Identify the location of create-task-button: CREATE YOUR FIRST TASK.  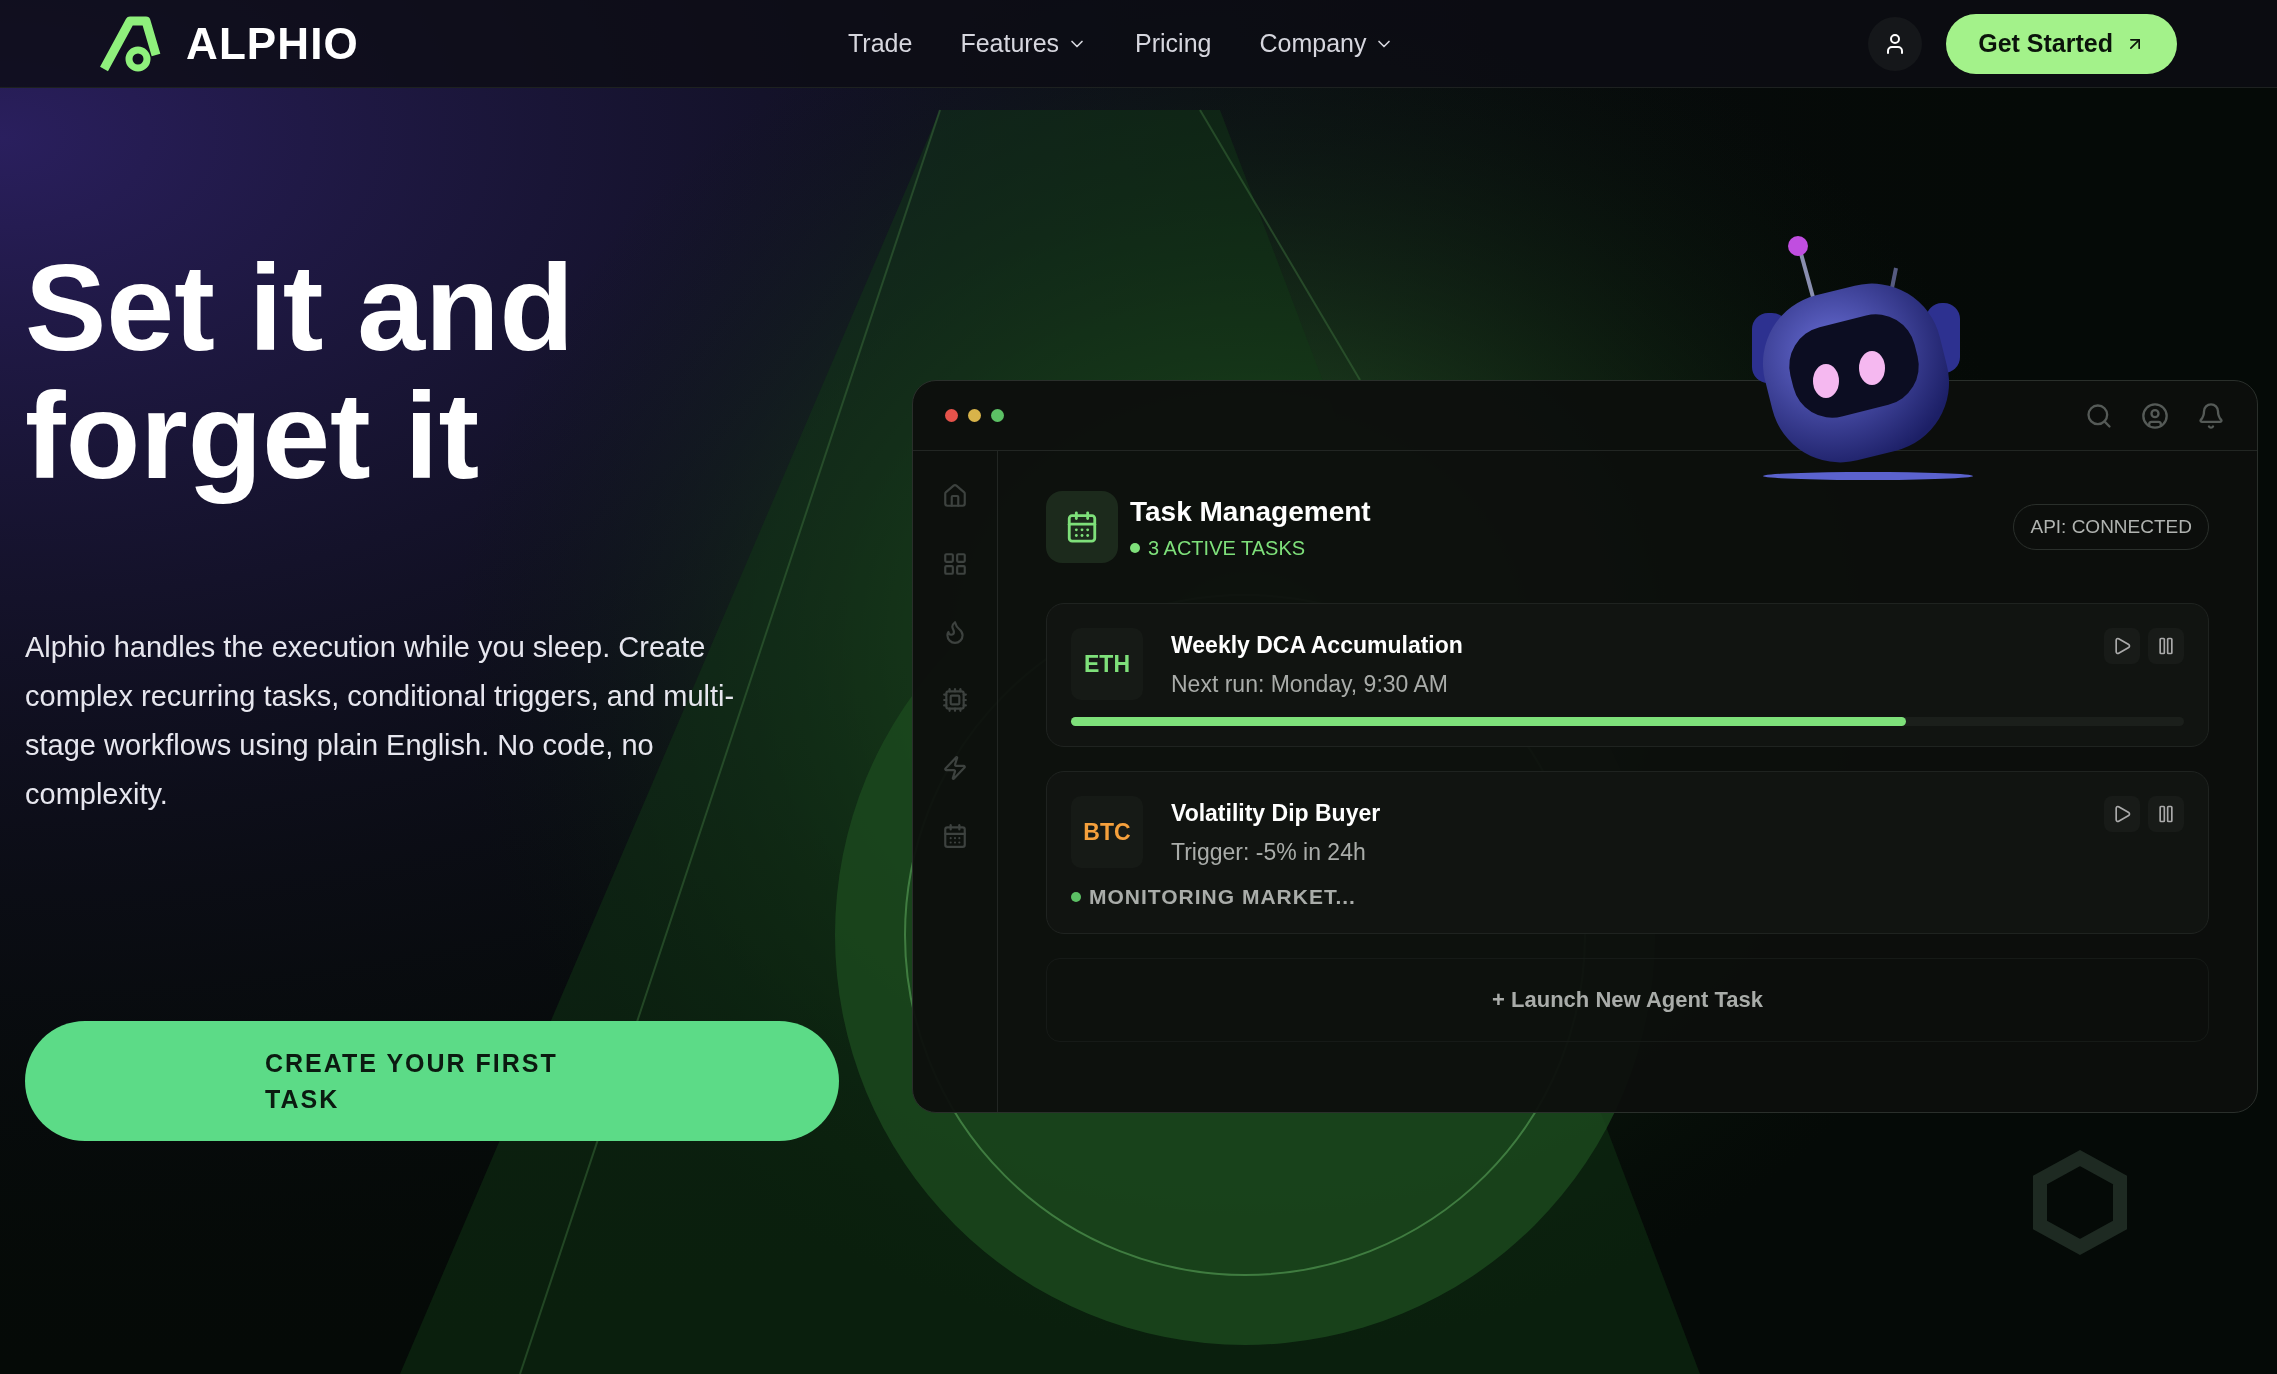
(432, 1081).